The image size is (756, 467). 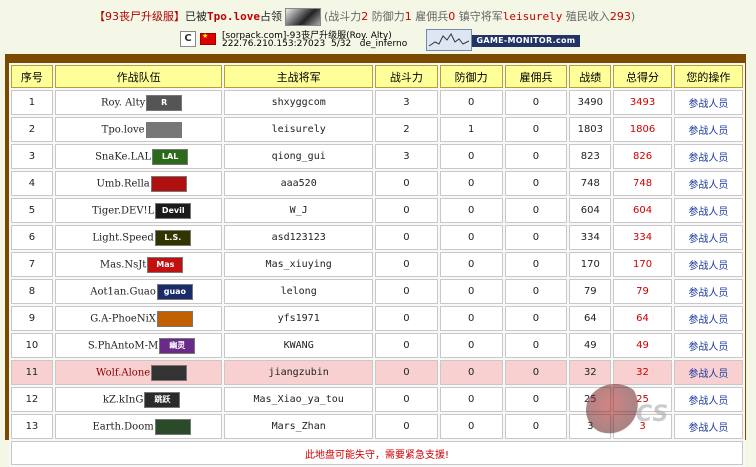 I want to click on row-team: Tiger.DEV!L Devil, so click(x=138, y=210).